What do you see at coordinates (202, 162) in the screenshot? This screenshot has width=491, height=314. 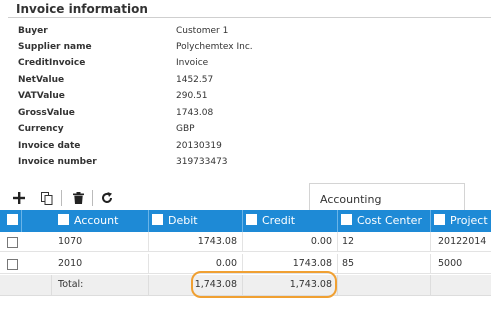 I see `info-value: 319733473` at bounding box center [202, 162].